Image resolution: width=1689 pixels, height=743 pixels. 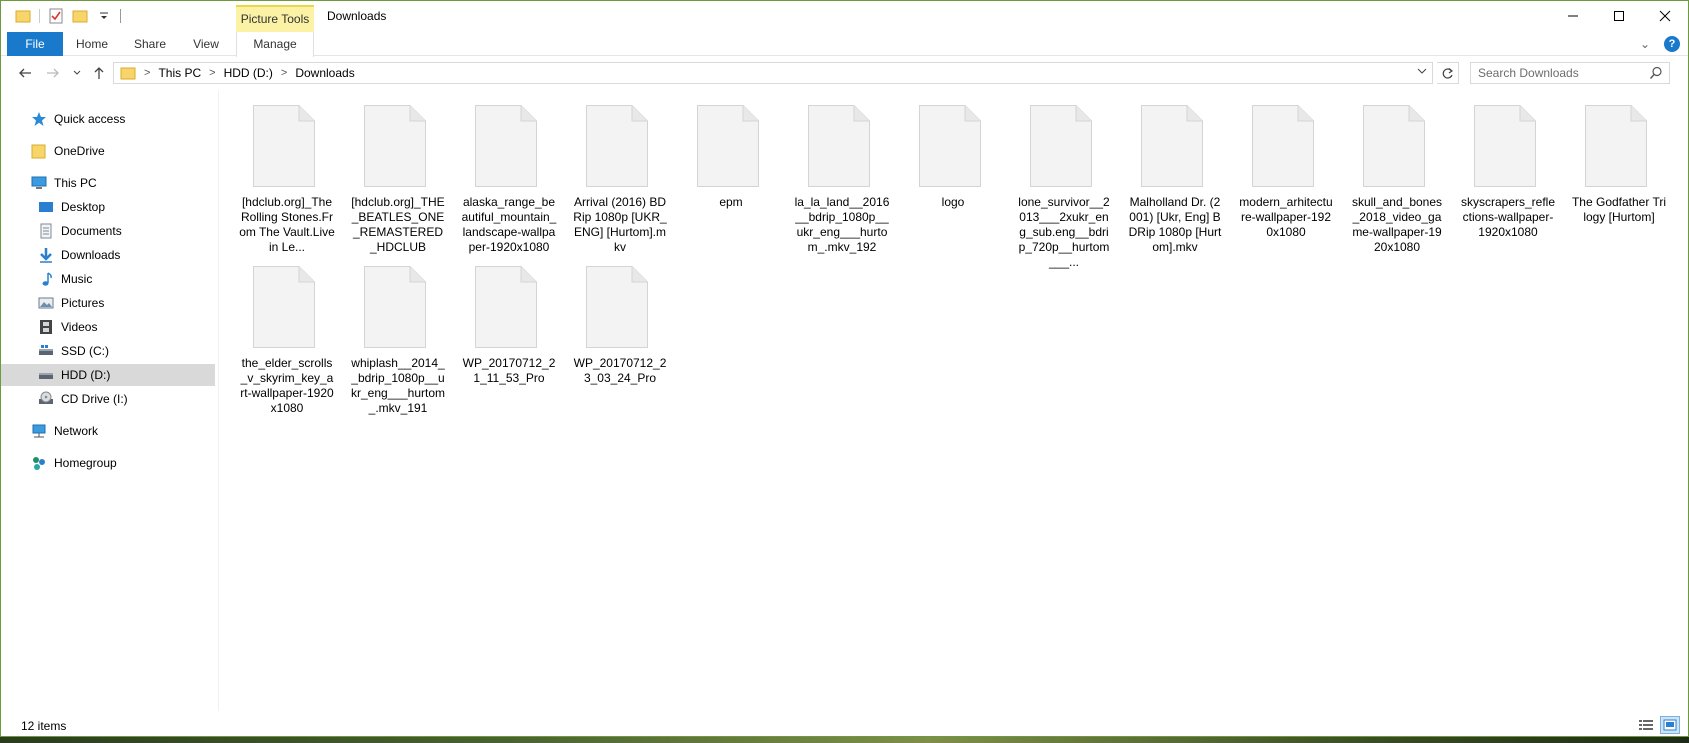 What do you see at coordinates (1619, 209) in the screenshot?
I see `file-name: The Godfather Trilogy [Hurtom]` at bounding box center [1619, 209].